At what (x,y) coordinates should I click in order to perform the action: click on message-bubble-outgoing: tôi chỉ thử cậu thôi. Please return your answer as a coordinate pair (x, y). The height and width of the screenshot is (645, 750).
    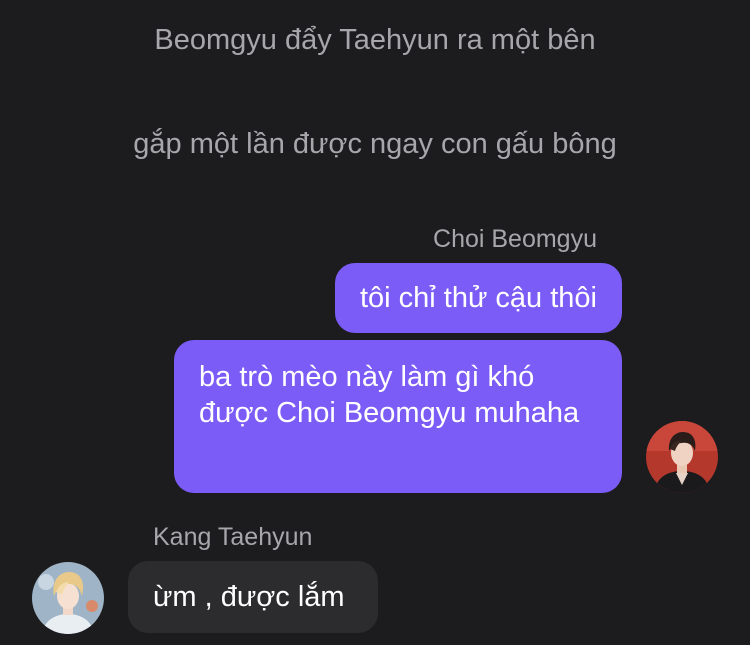
    Looking at the image, I should click on (478, 298).